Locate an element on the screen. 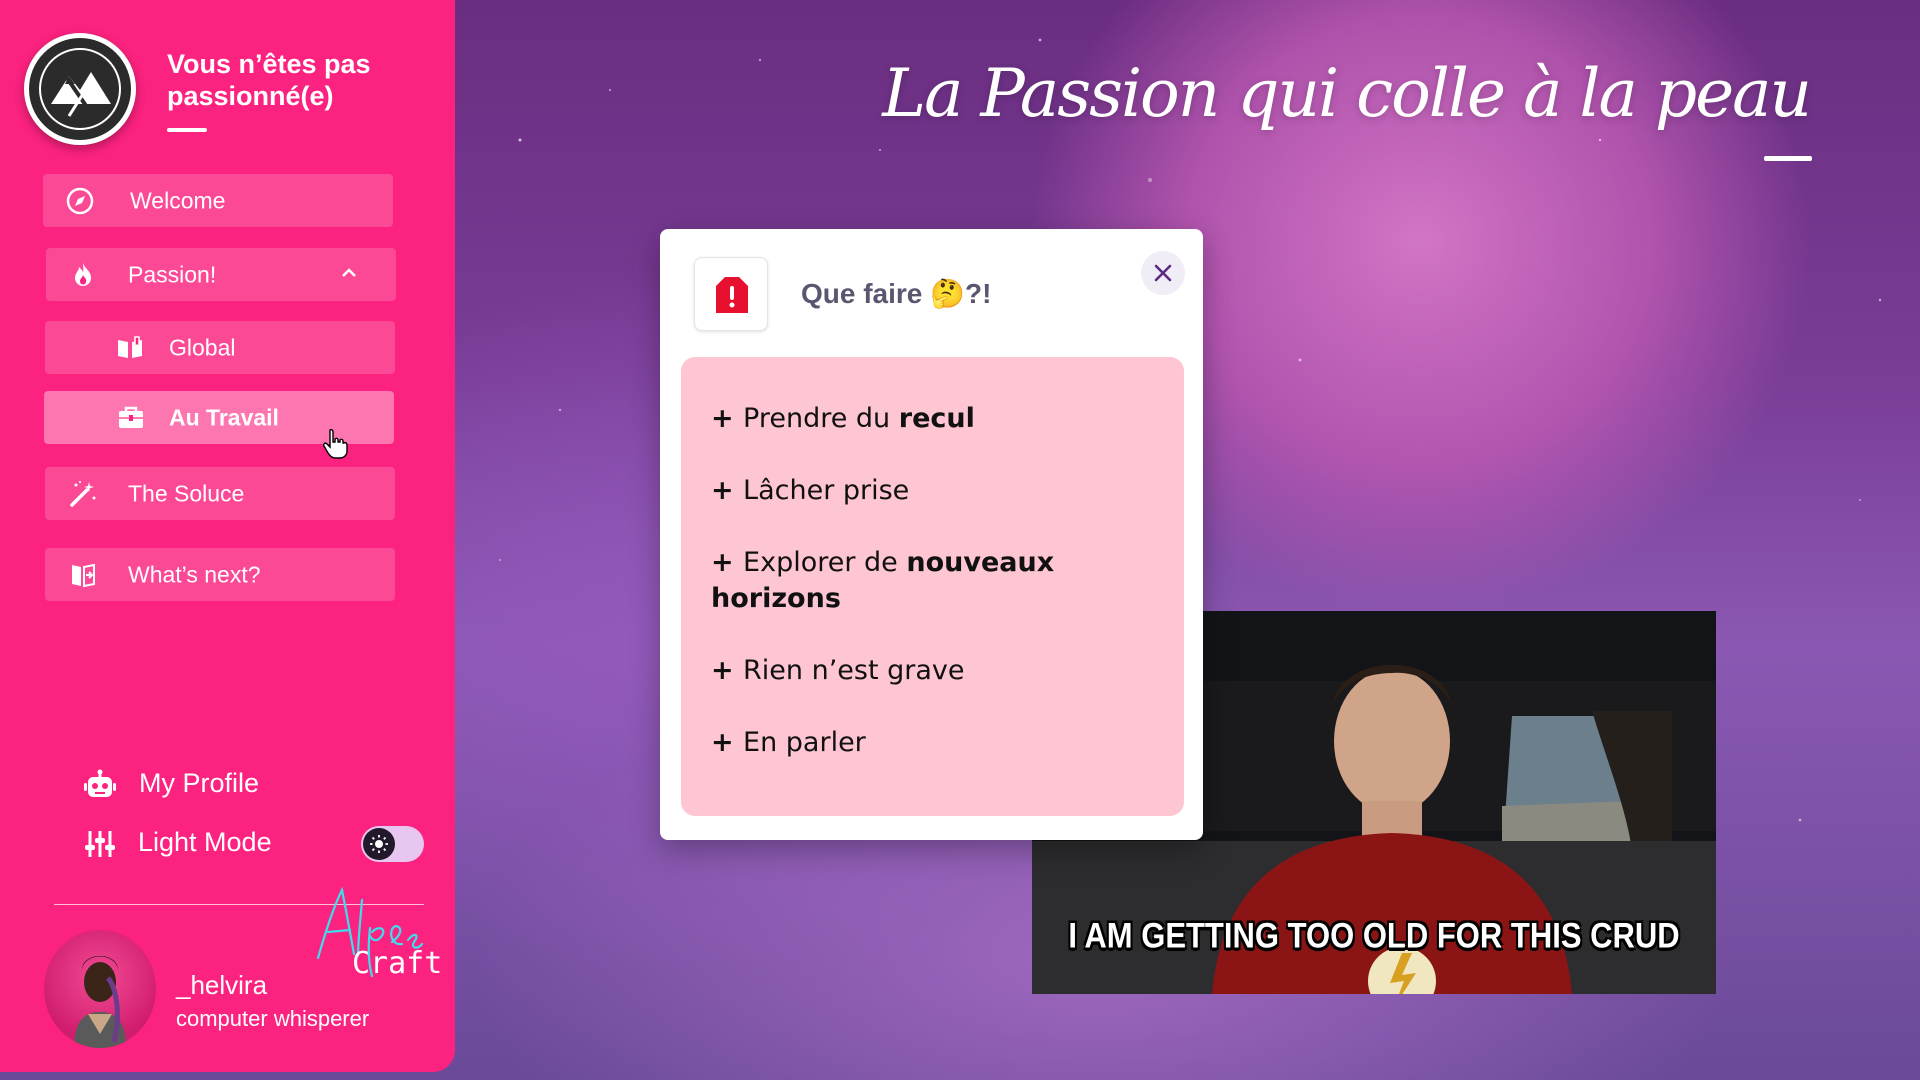 This screenshot has height=1080, width=1920. tip-text: Rien n’est grave is located at coordinates (854, 670).